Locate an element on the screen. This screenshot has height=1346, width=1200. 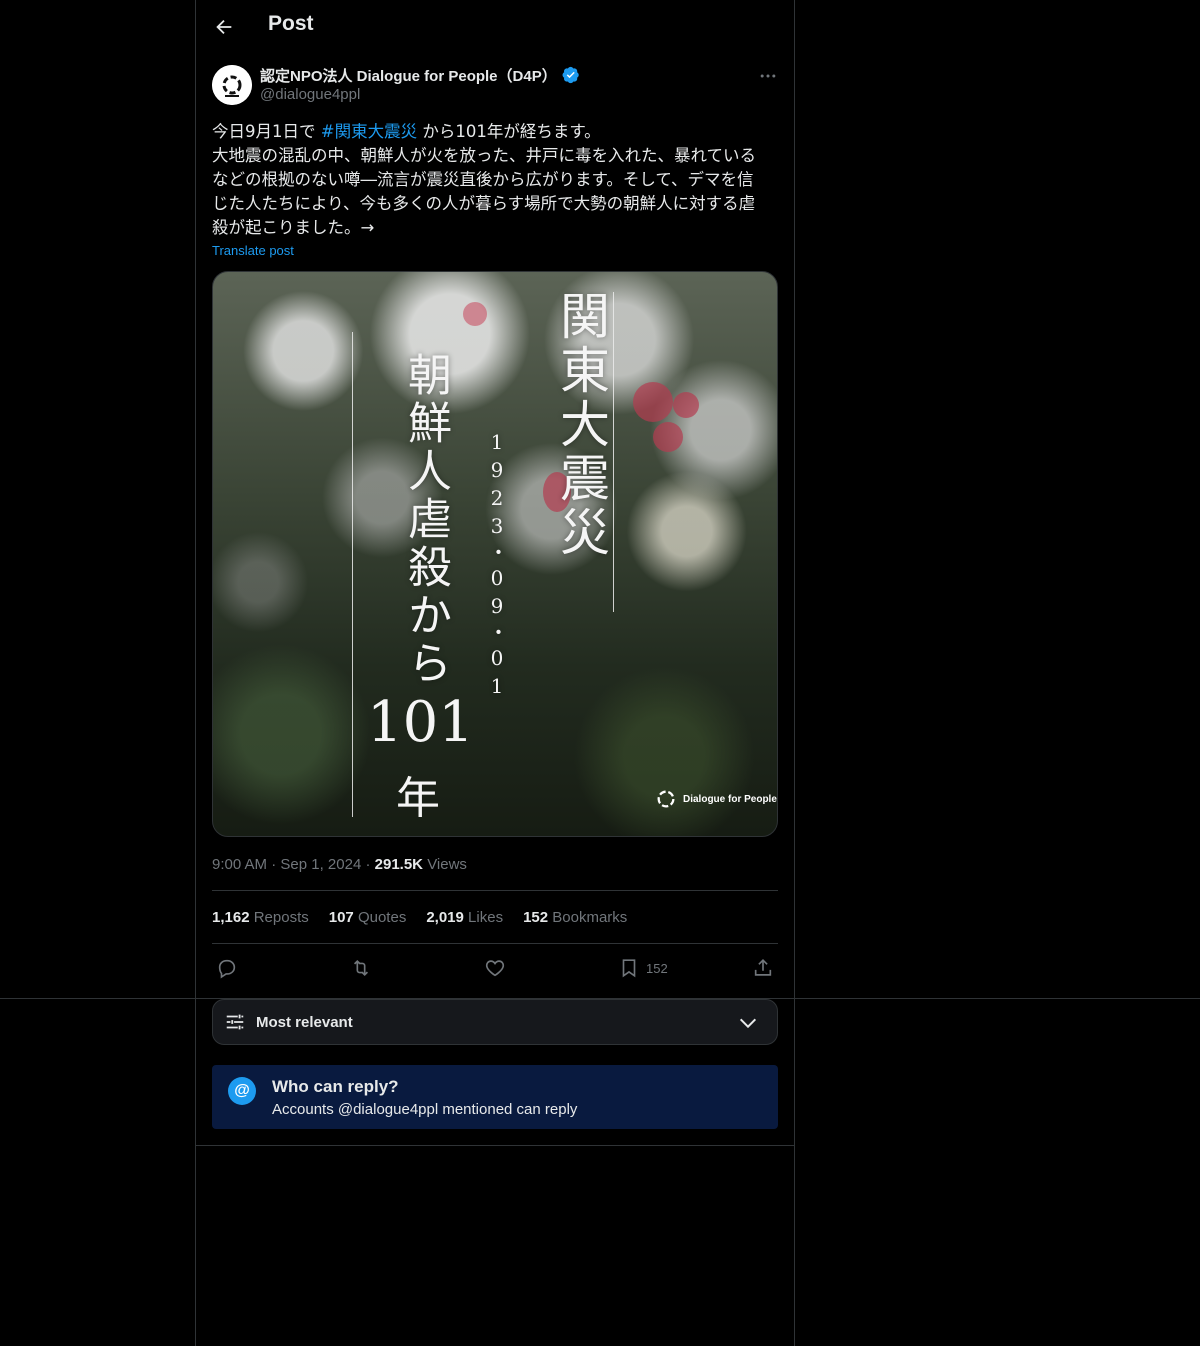
bookmarks-label: Bookmarks is located at coordinates (590, 917).